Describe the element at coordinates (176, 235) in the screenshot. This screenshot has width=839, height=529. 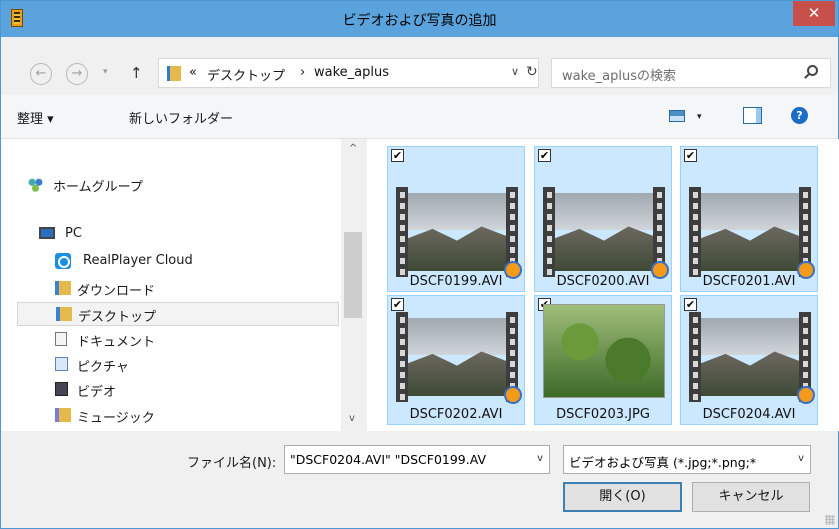
I see `nav-item-pc: PC` at that location.